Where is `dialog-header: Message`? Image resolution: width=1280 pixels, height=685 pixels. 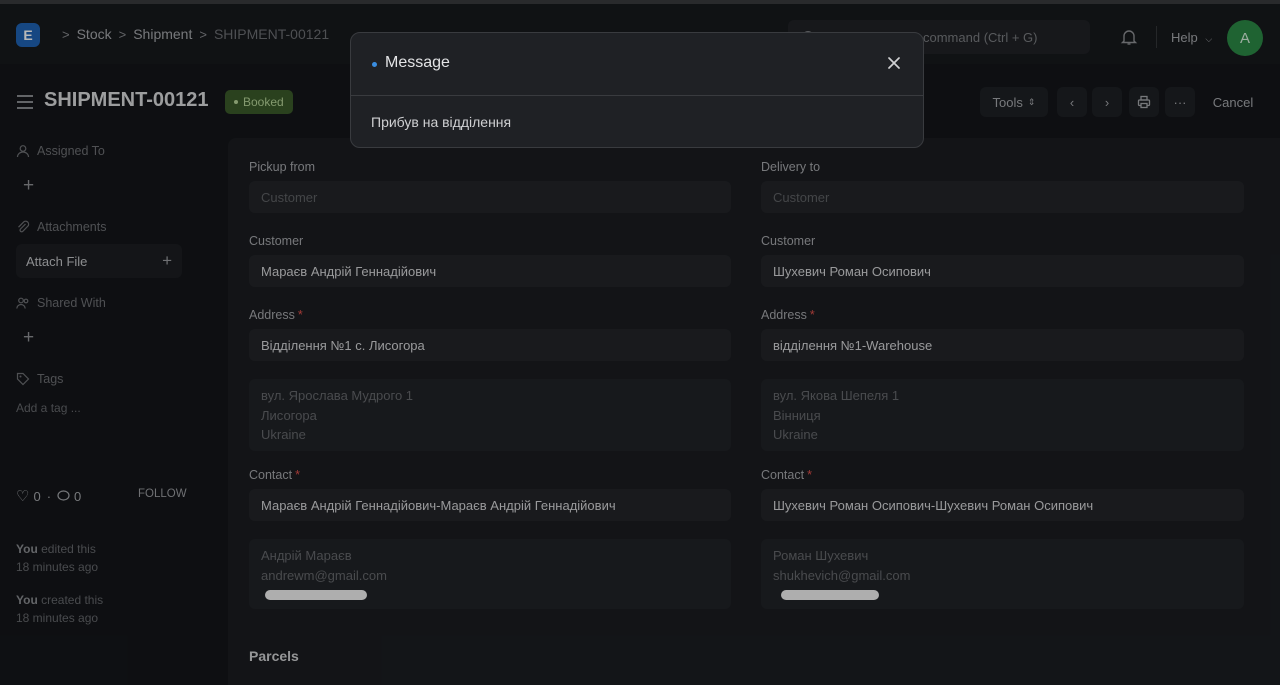 dialog-header: Message is located at coordinates (637, 64).